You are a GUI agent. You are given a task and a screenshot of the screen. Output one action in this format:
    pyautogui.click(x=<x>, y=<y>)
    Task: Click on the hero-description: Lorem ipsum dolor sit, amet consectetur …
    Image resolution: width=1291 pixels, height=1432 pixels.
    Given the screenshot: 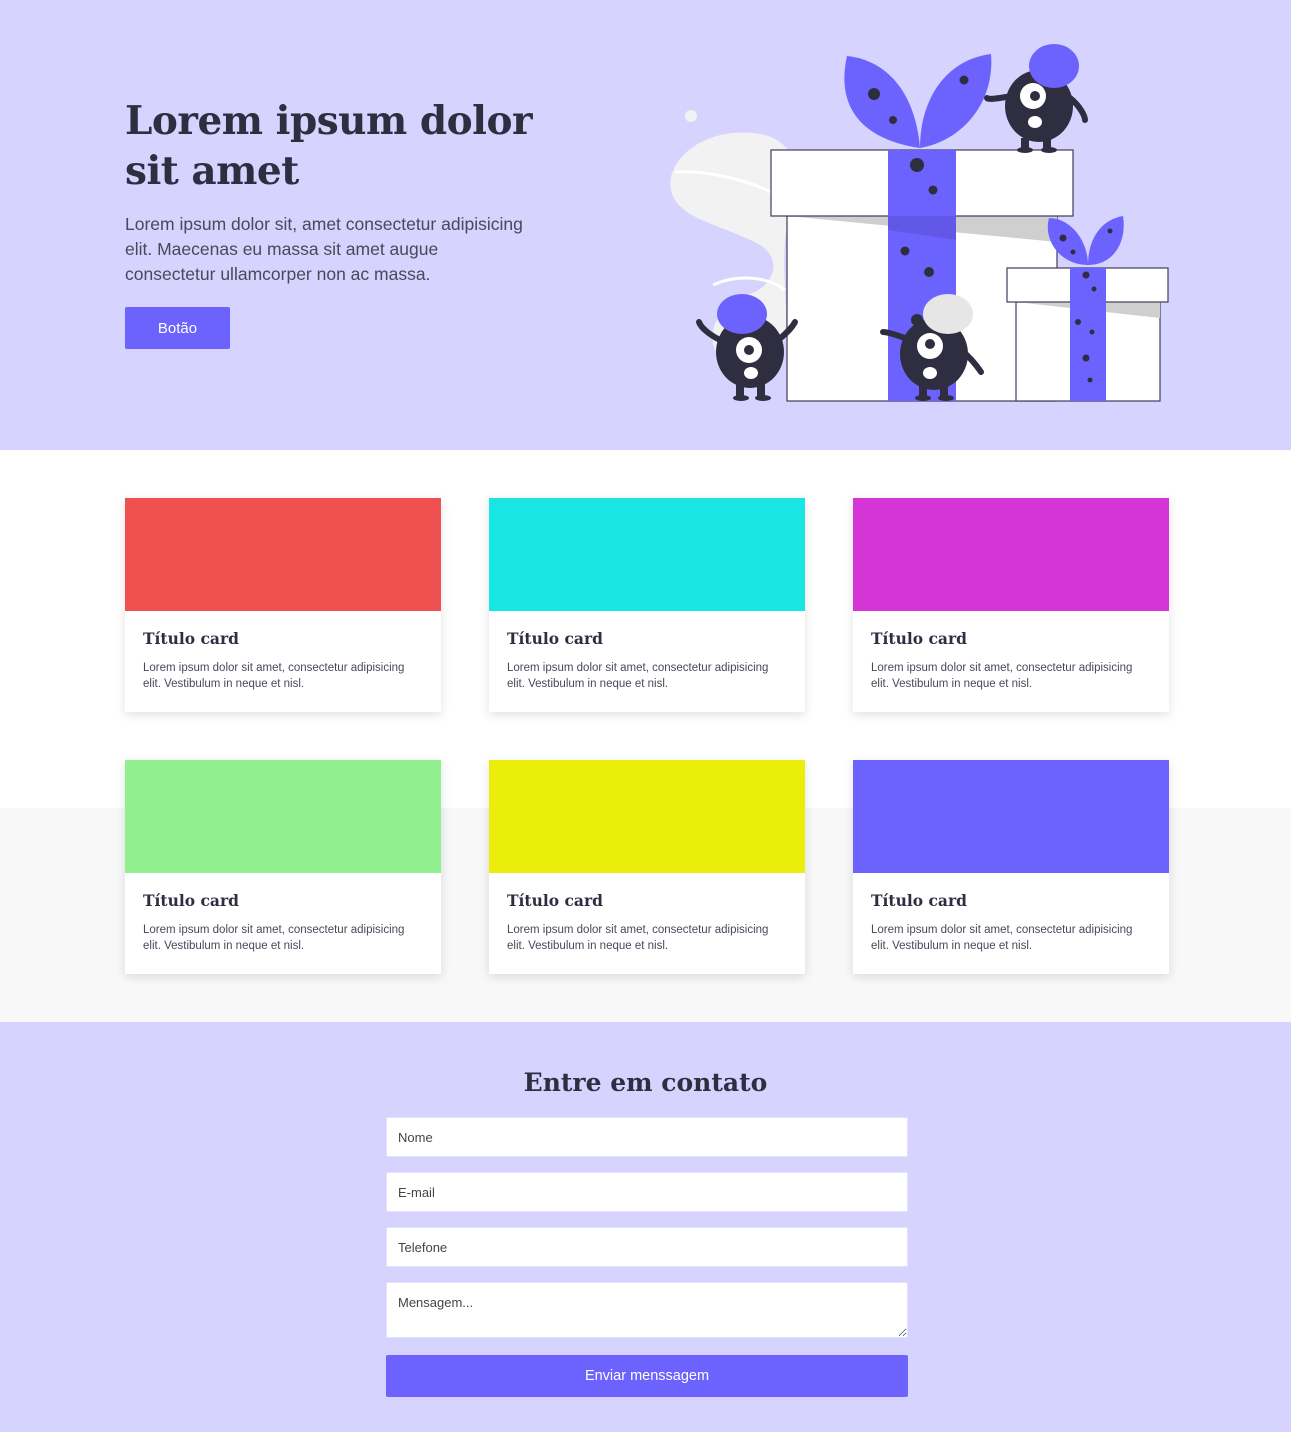 What is the action you would take?
    pyautogui.click(x=324, y=249)
    